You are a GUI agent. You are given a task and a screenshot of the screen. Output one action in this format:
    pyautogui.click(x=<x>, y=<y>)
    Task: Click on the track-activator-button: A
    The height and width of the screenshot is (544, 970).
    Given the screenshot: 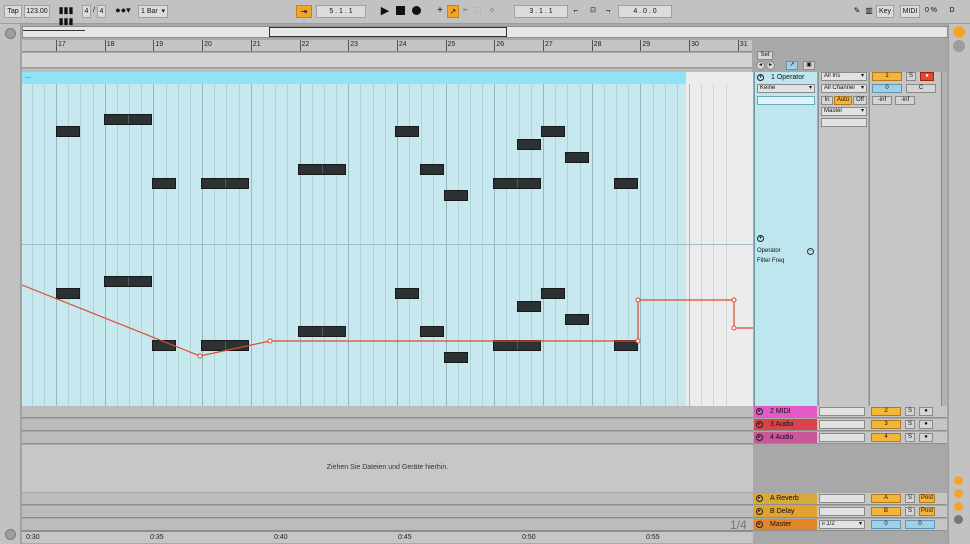 What is the action you would take?
    pyautogui.click(x=886, y=498)
    